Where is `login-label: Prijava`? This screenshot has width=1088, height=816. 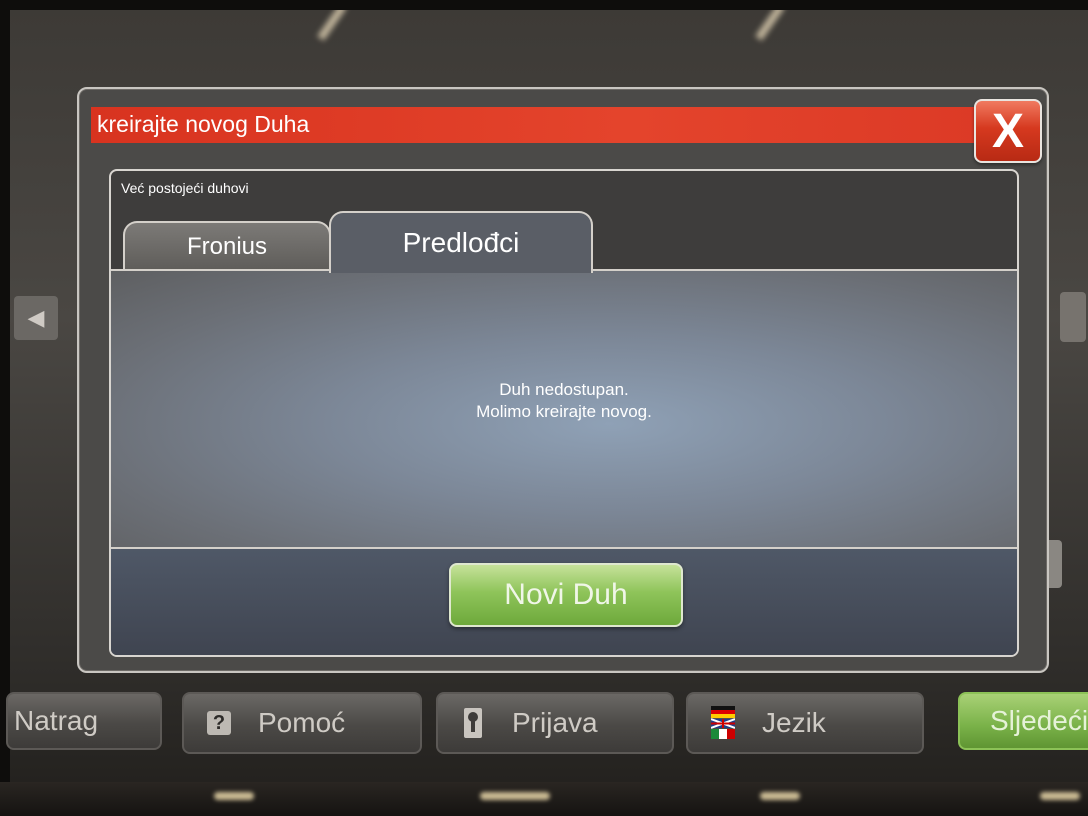 login-label: Prijava is located at coordinates (555, 722).